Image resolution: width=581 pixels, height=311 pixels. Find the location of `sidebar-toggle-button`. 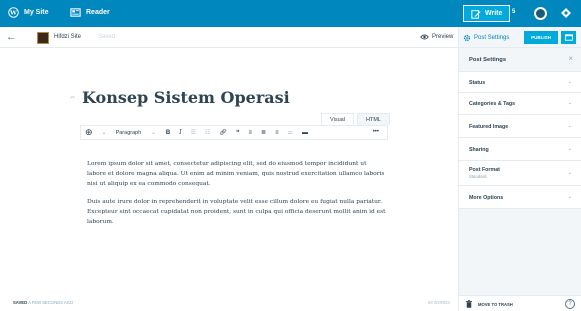

sidebar-toggle-button is located at coordinates (568, 37).